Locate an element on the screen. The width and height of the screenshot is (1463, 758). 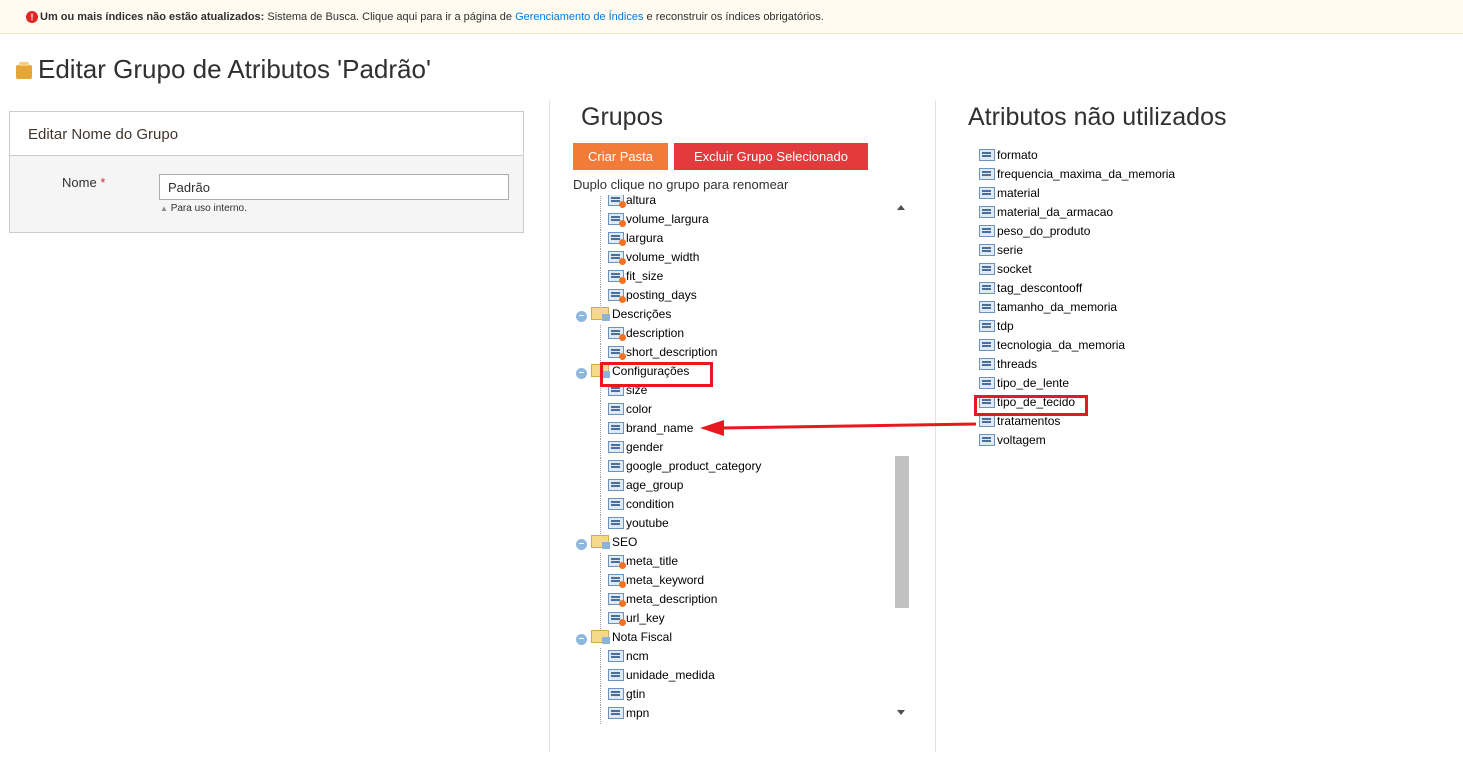
tree-attribute-node: brand_name is located at coordinates (650, 429).